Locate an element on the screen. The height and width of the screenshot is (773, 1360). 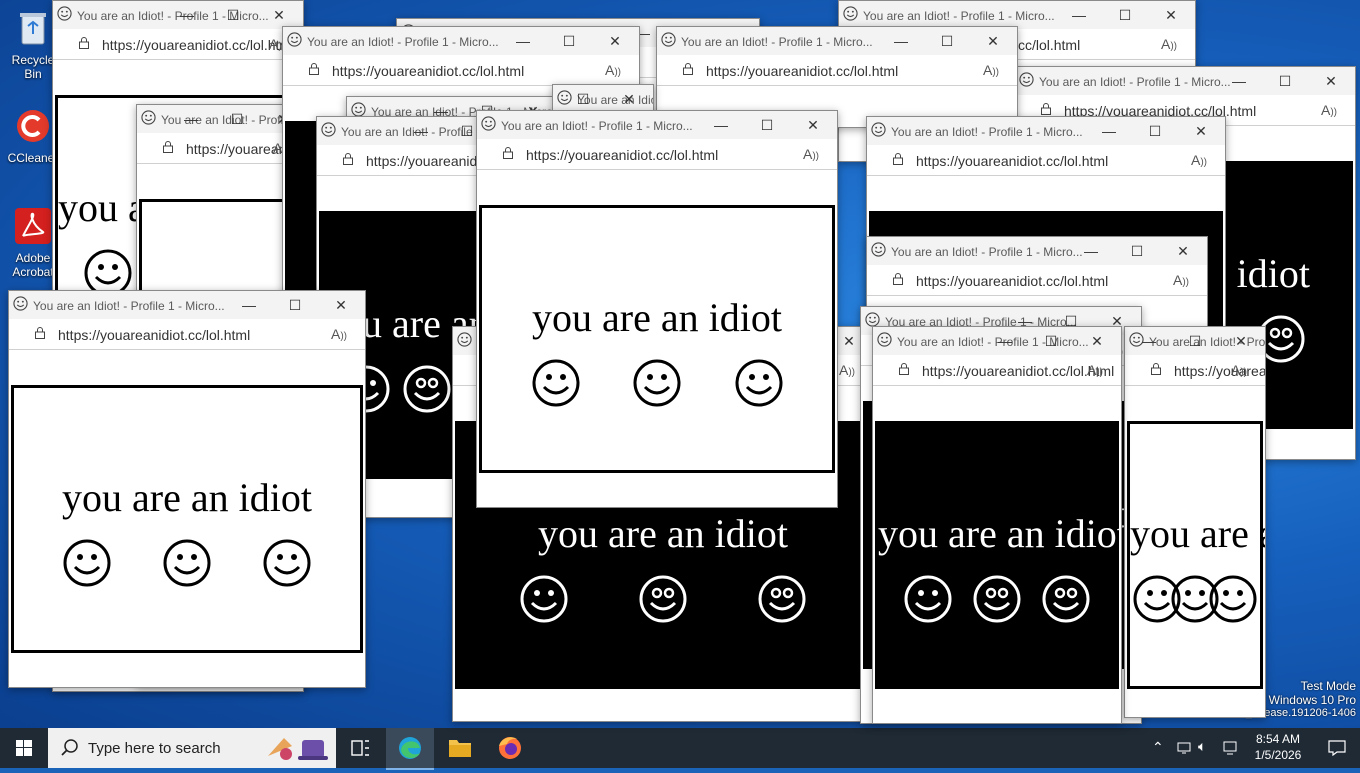
notification-icon is located at coordinates (1337, 748).